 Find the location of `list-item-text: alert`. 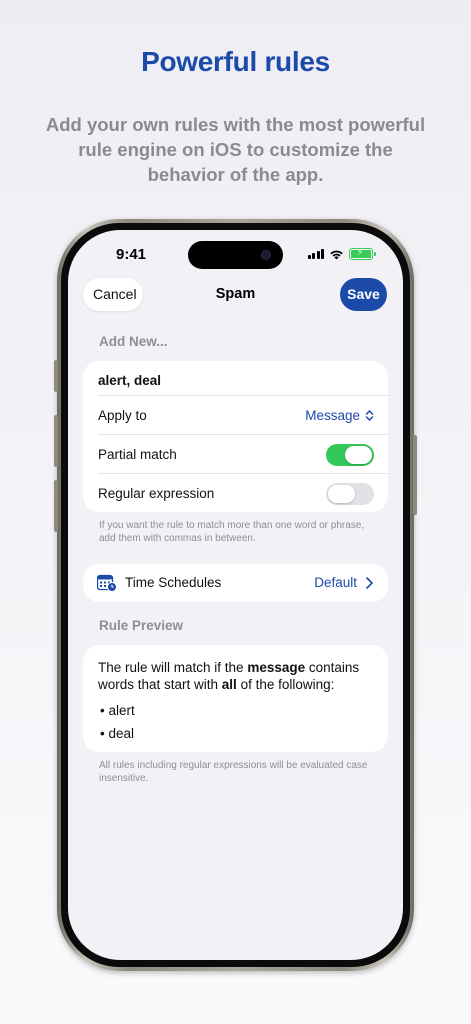

list-item-text: alert is located at coordinates (121, 710).